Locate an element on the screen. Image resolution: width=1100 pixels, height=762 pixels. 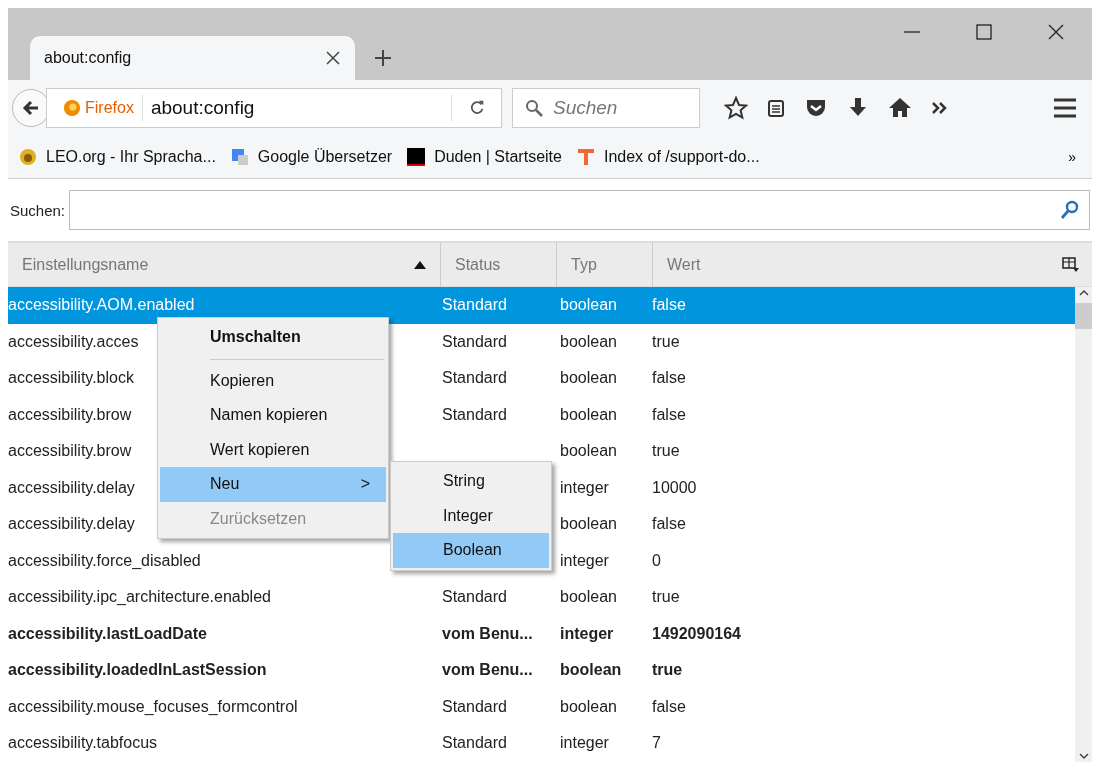
bookmark-item: Duden | Startseite is located at coordinates (484, 157).